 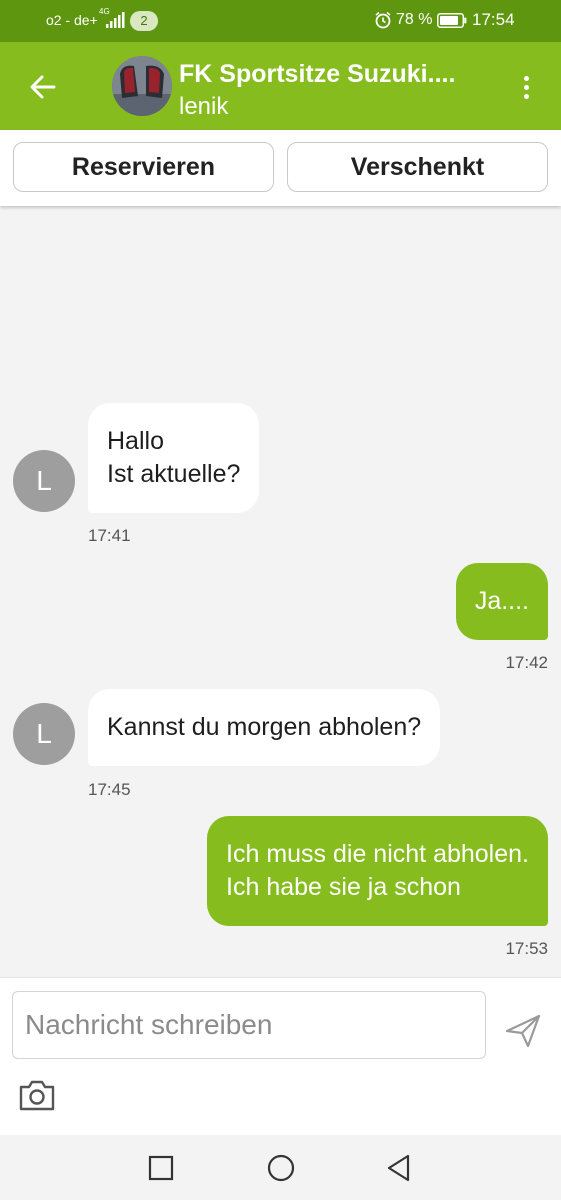 I want to click on message-time: 17:53, so click(x=526, y=948).